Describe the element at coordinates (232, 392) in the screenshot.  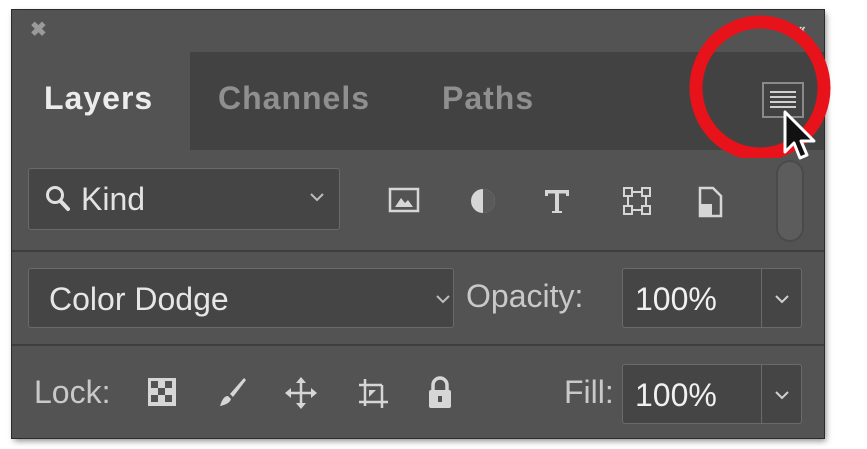
I see `lock-image-pixels-icon` at that location.